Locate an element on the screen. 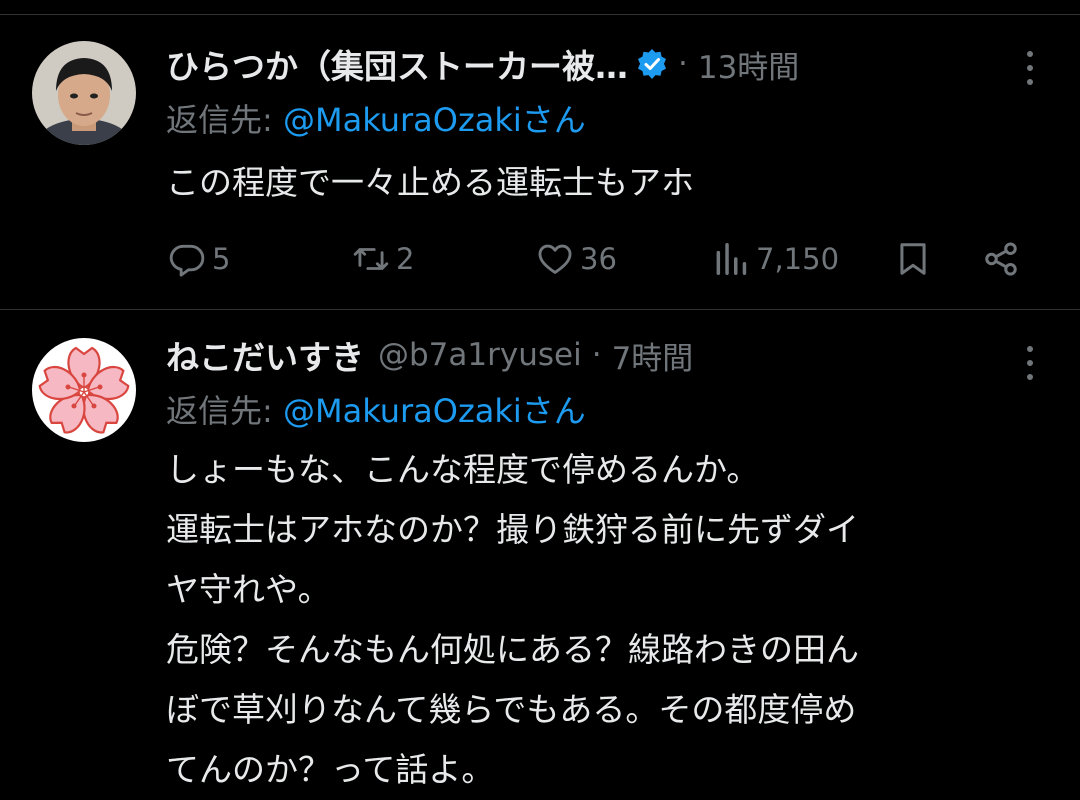 The width and height of the screenshot is (1080, 800). views-button: 7,150 is located at coordinates (775, 259).